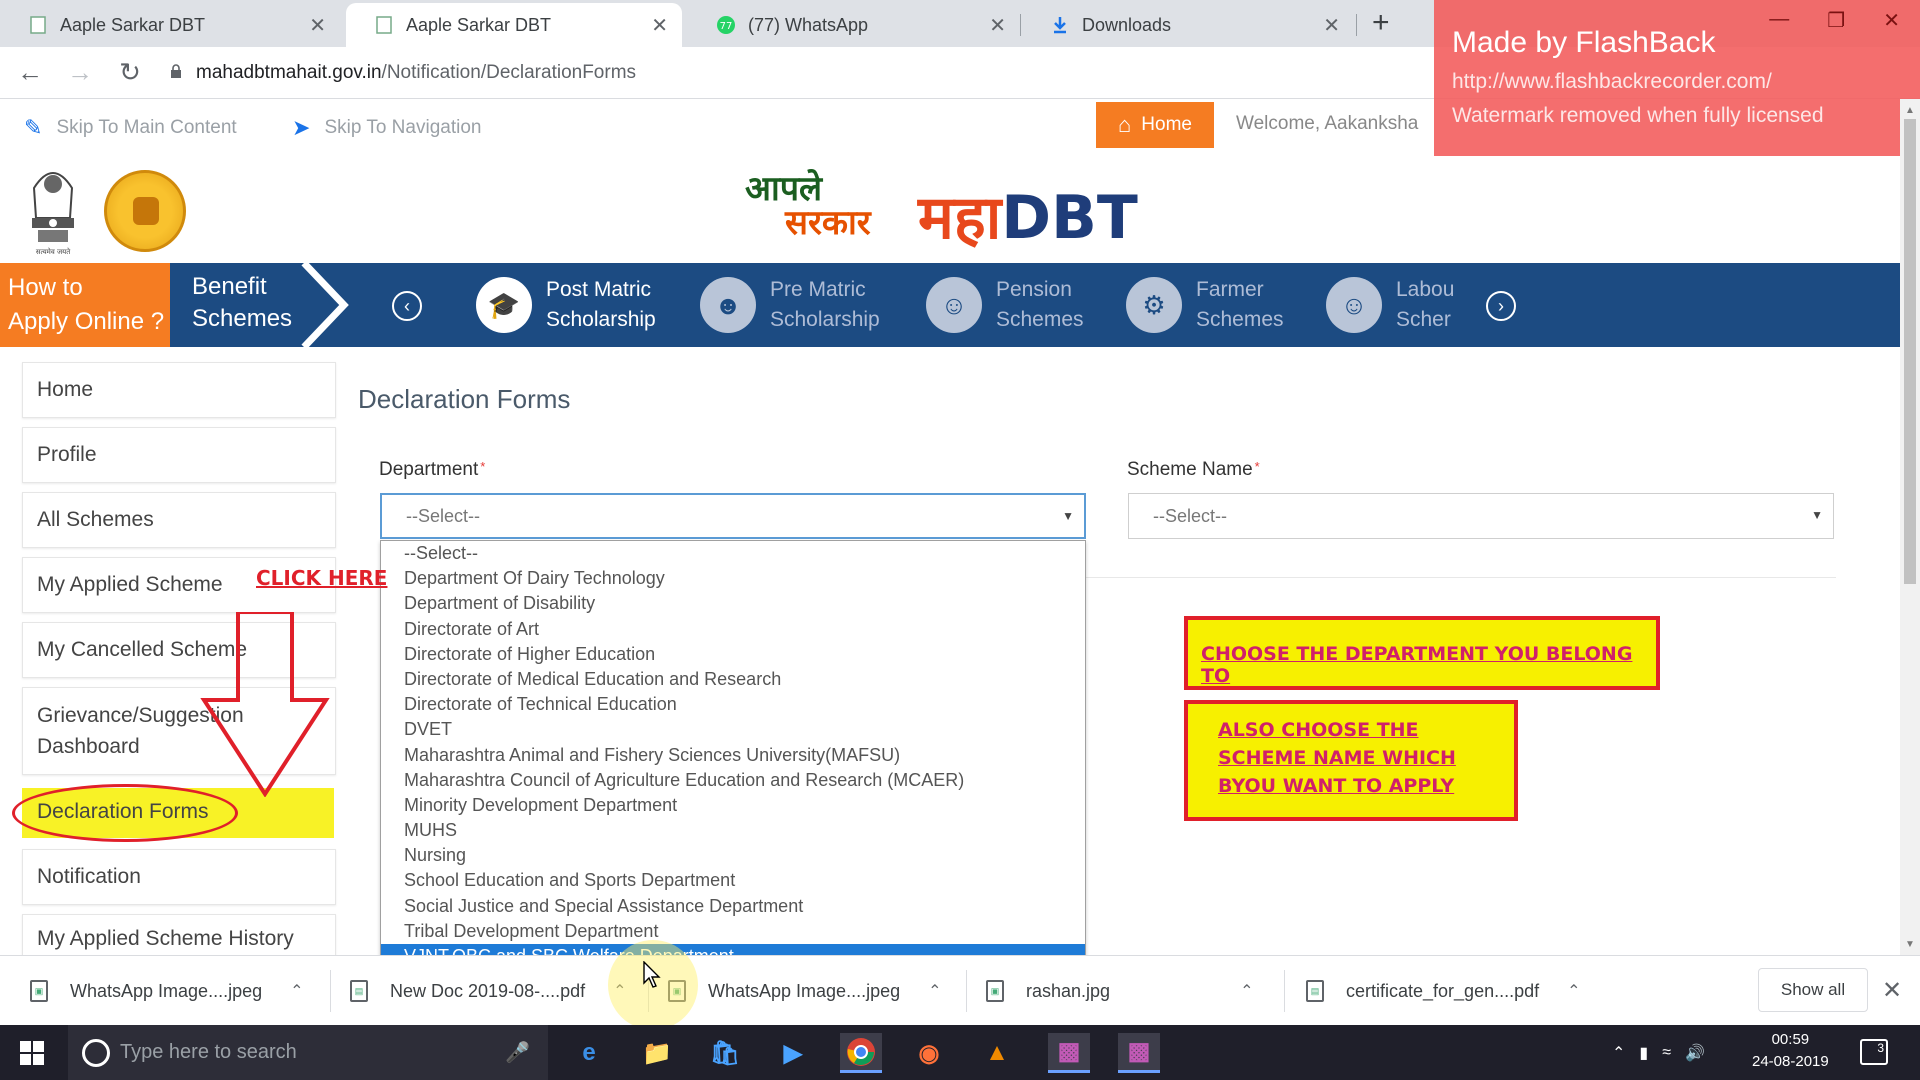 This screenshot has width=1920, height=1080. Describe the element at coordinates (657, 1053) in the screenshot. I see `file-explorer-icon: 📁` at that location.